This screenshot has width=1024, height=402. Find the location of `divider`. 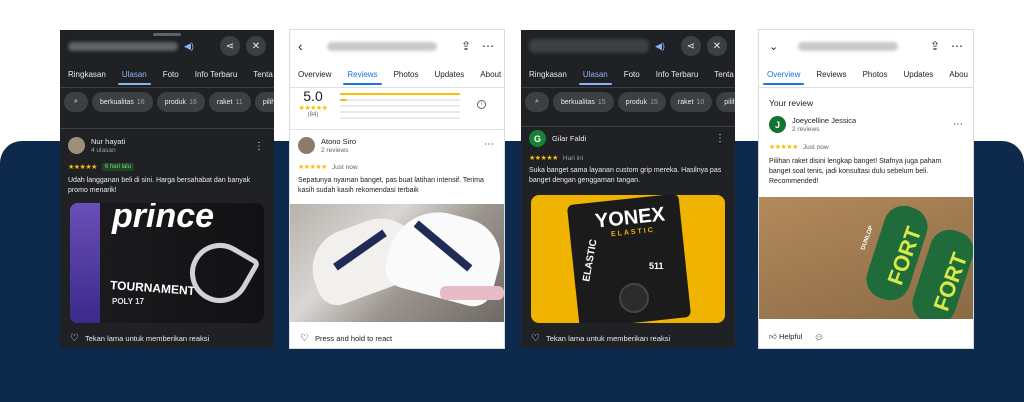

divider is located at coordinates (167, 128).